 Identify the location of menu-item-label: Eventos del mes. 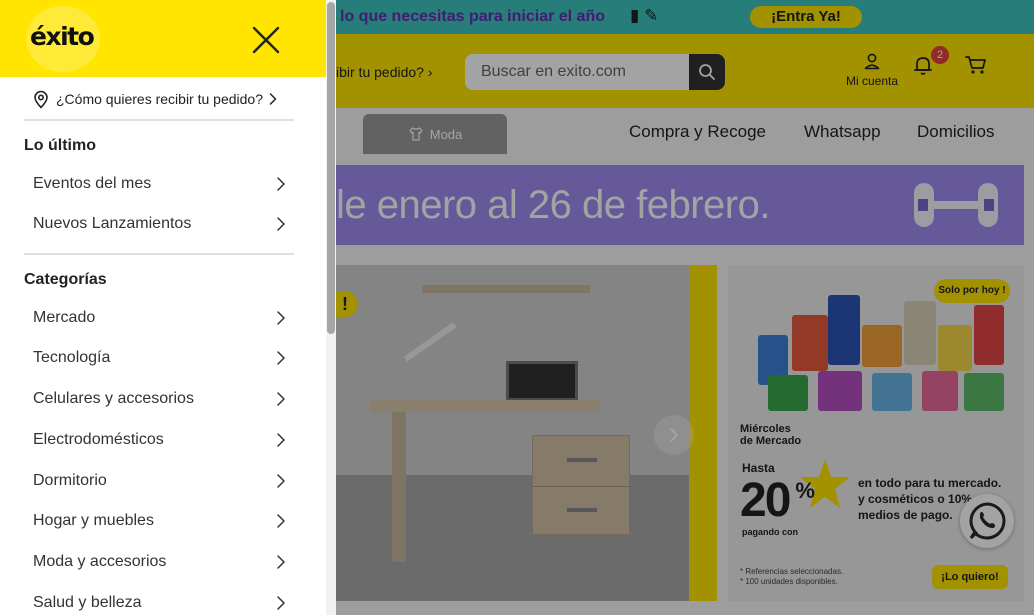
(92, 183).